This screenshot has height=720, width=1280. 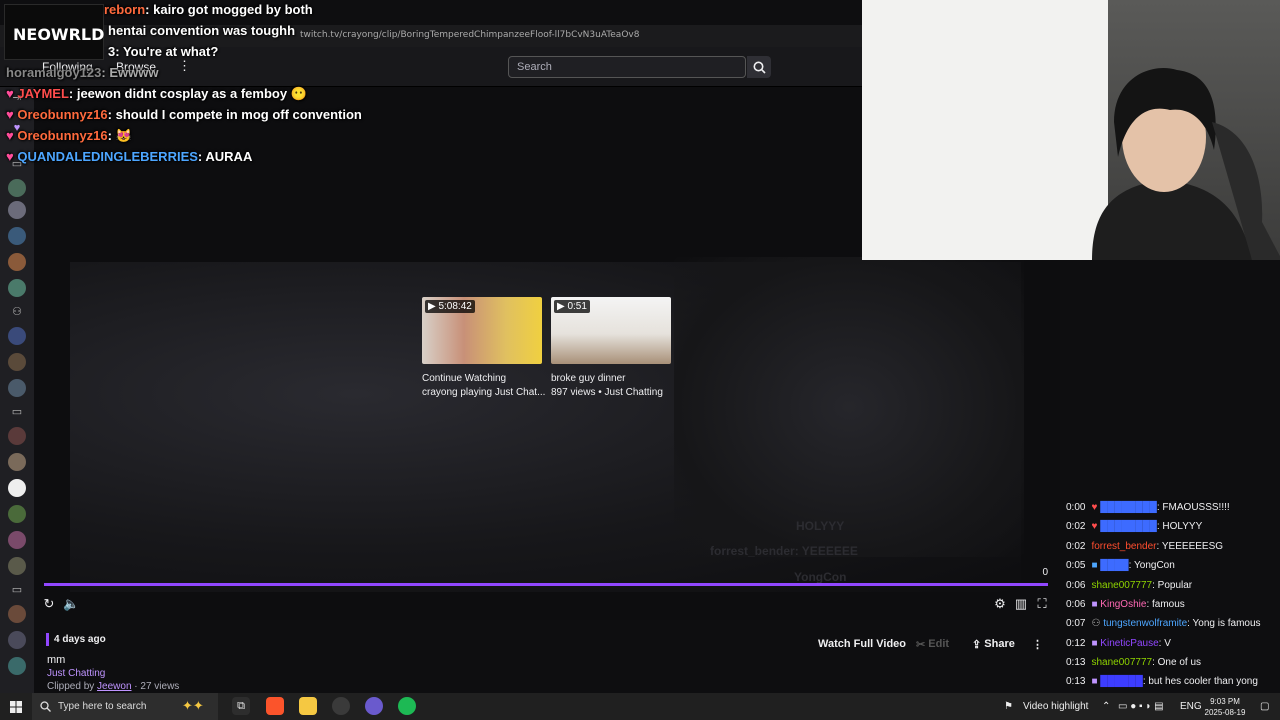 I want to click on replay-icon: ↻, so click(x=49, y=604).